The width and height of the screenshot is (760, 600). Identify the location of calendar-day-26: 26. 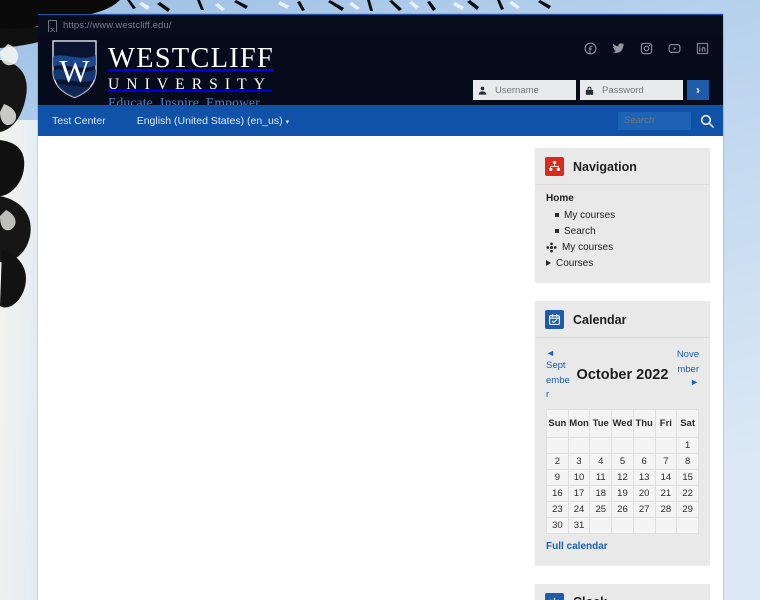
(622, 509).